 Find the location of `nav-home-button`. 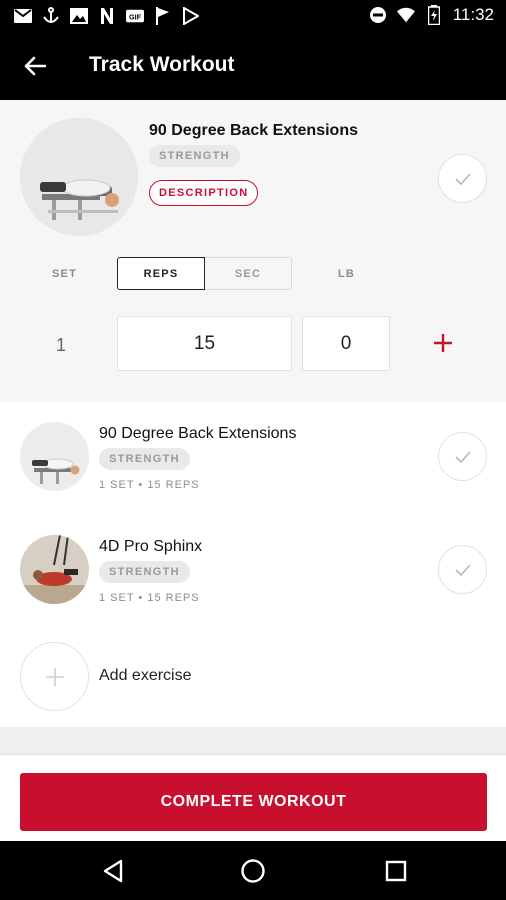

nav-home-button is located at coordinates (253, 871).